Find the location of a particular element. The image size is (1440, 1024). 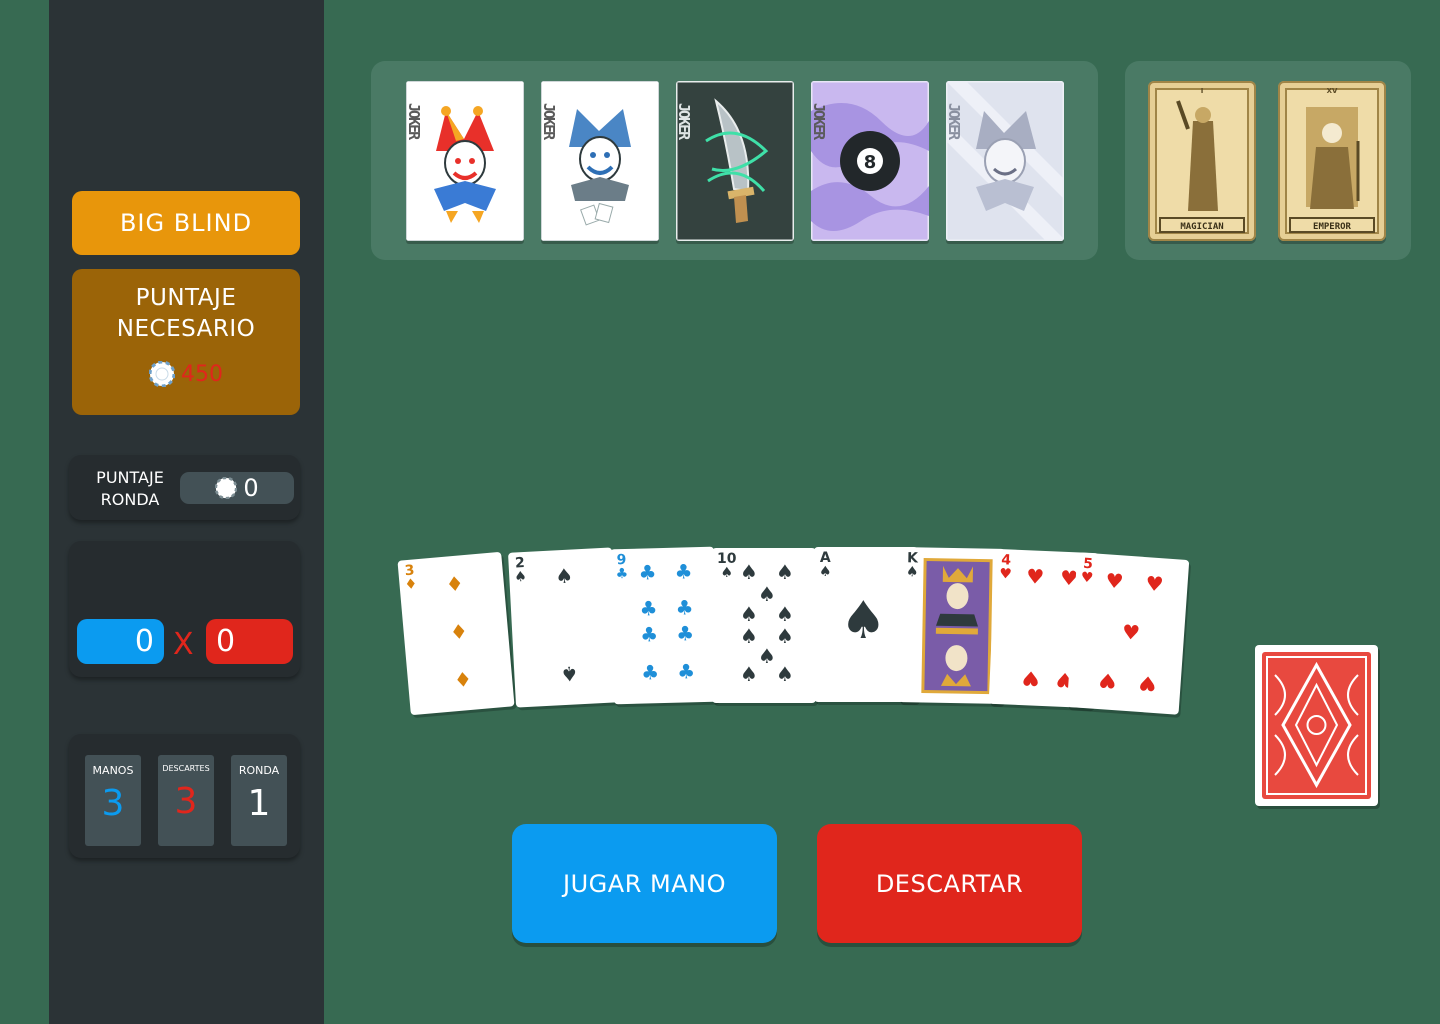

playing-card: 9 ♣ ♣ ♣ ♣ ♣ ♣ ♣ ♣ ♣ is located at coordinates (664, 625).